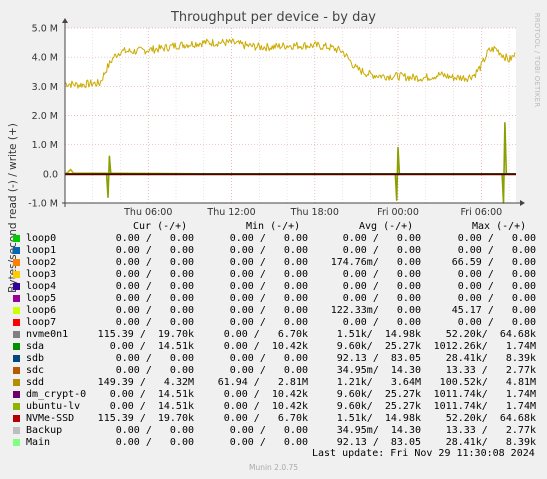 The width and height of the screenshot is (547, 479). I want to click on legend-max-value: 28.41k/ 8.39k, so click(490, 358).